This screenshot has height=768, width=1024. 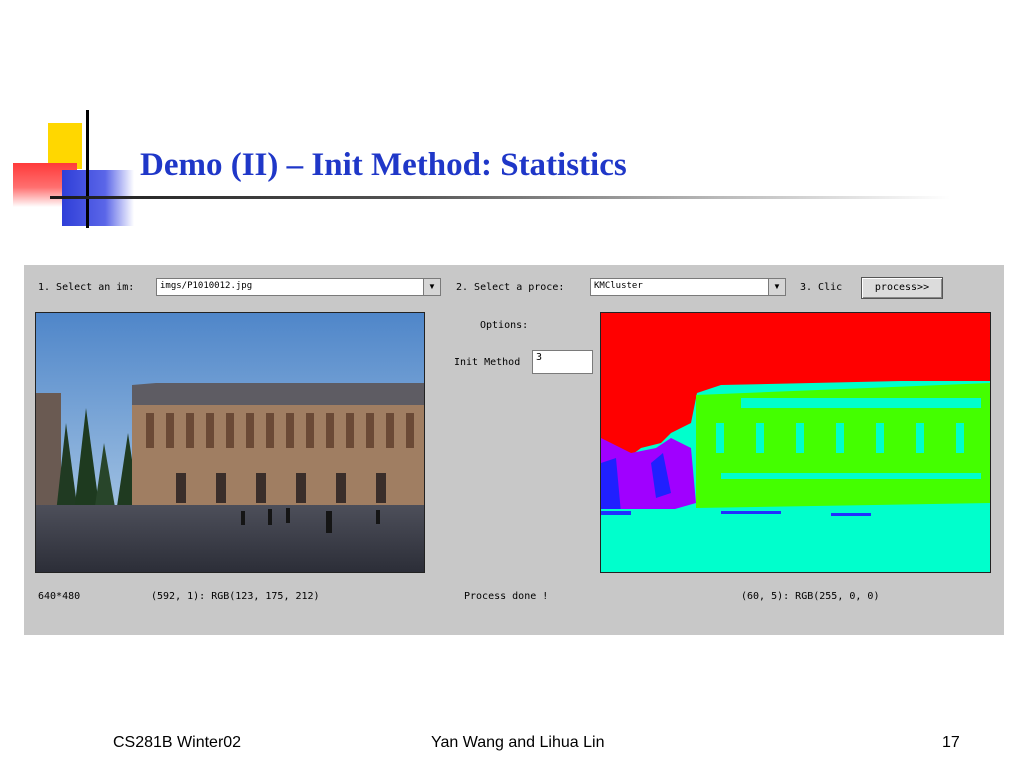 What do you see at coordinates (951, 742) in the screenshot?
I see `slide-number: 17` at bounding box center [951, 742].